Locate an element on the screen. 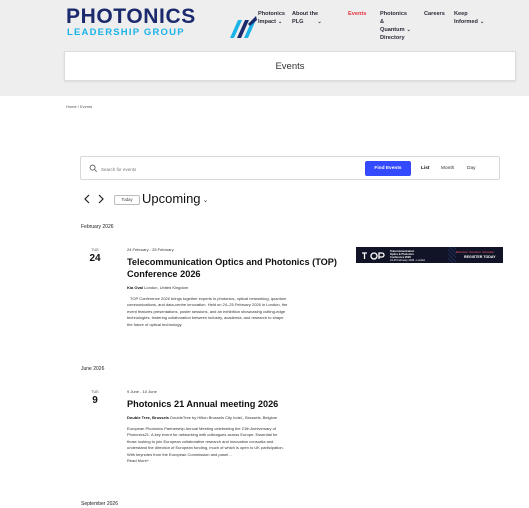  event-datetime: 9 June - 10 June is located at coordinates (142, 391).